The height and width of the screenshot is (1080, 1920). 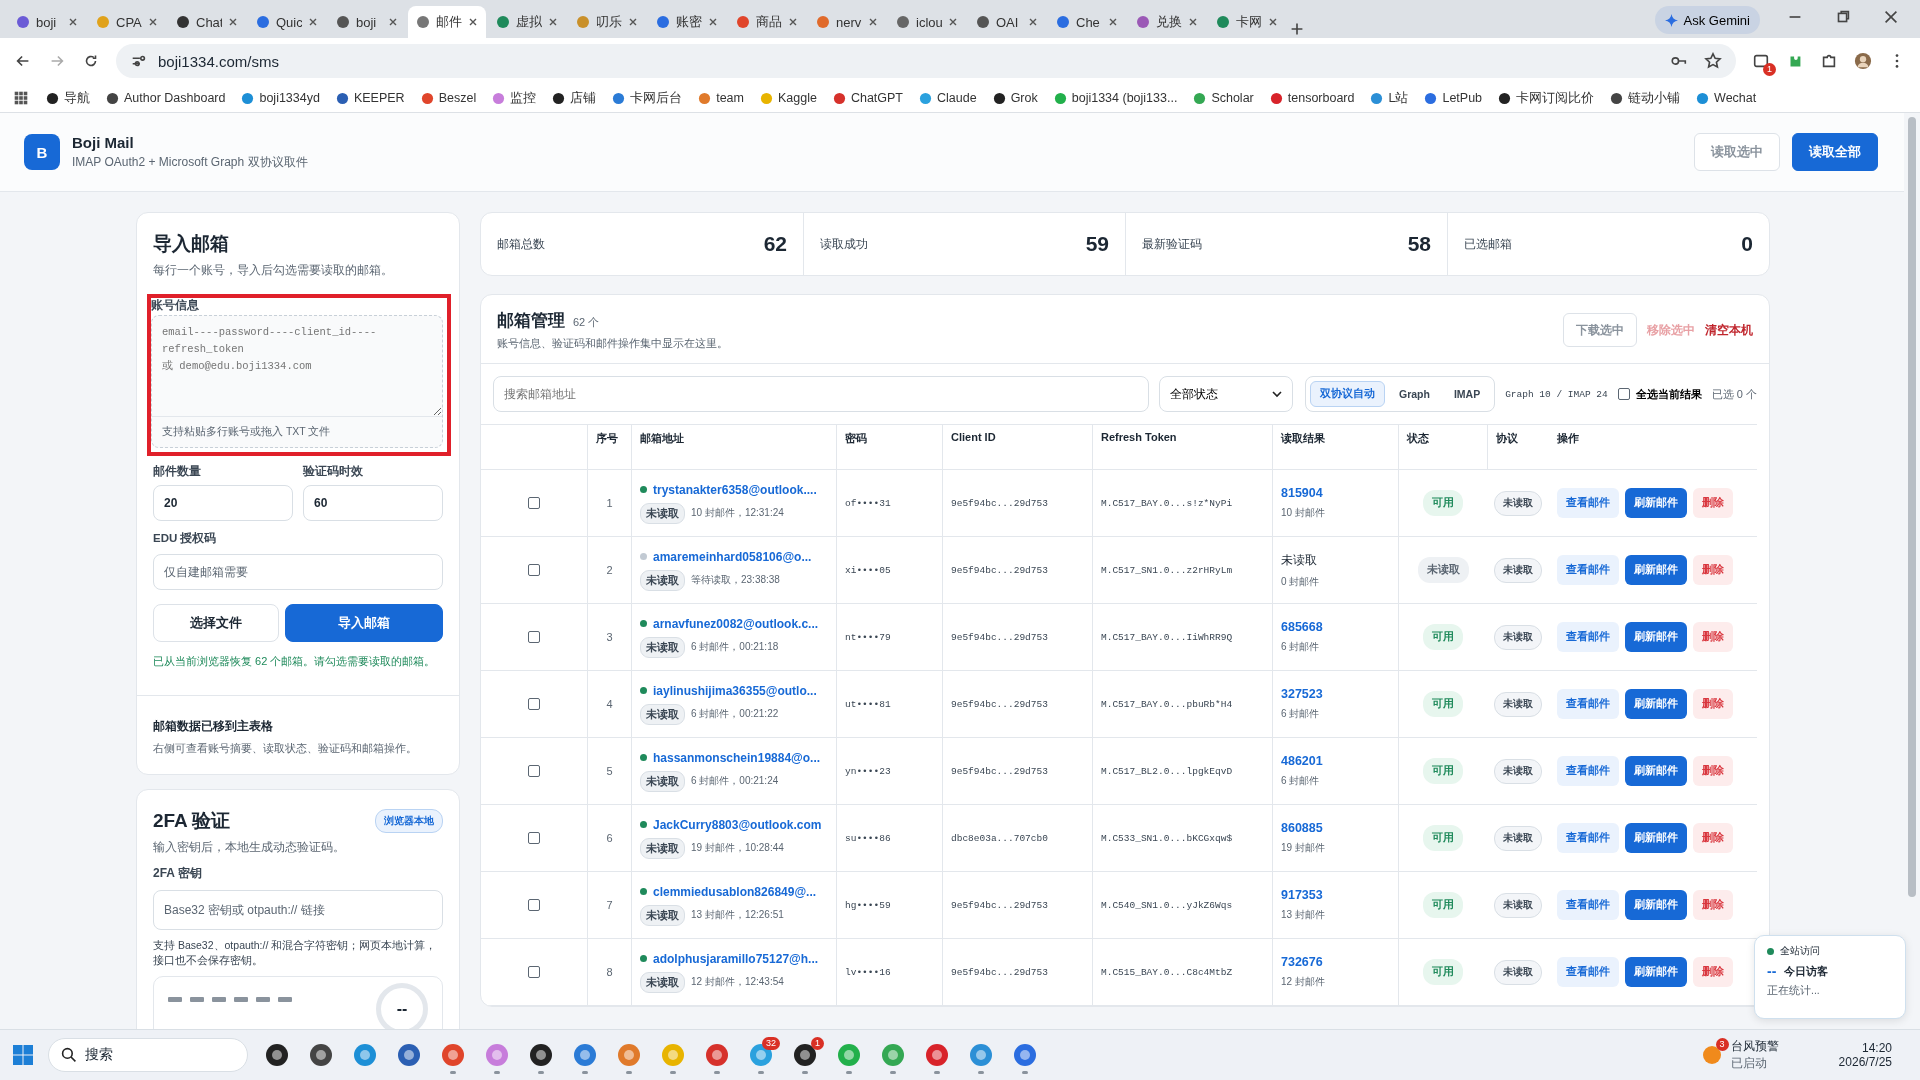 I want to click on import-button: 选择文件, so click(x=216, y=623).